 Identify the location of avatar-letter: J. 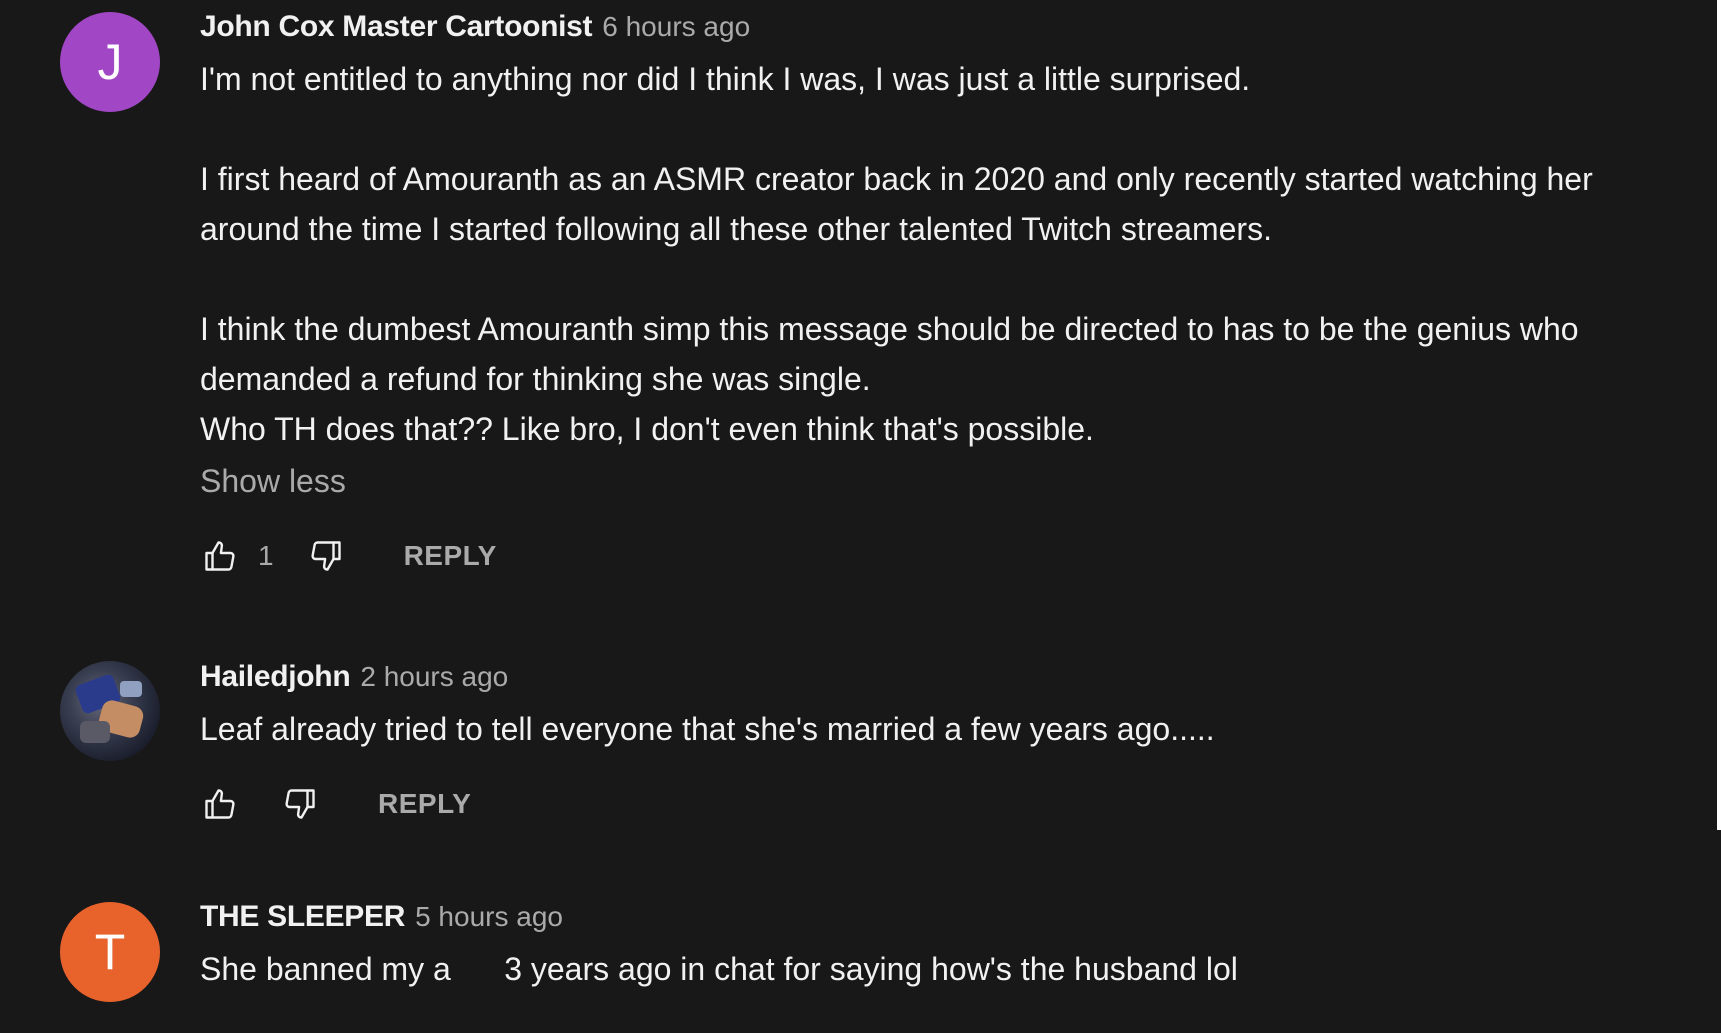
(110, 62).